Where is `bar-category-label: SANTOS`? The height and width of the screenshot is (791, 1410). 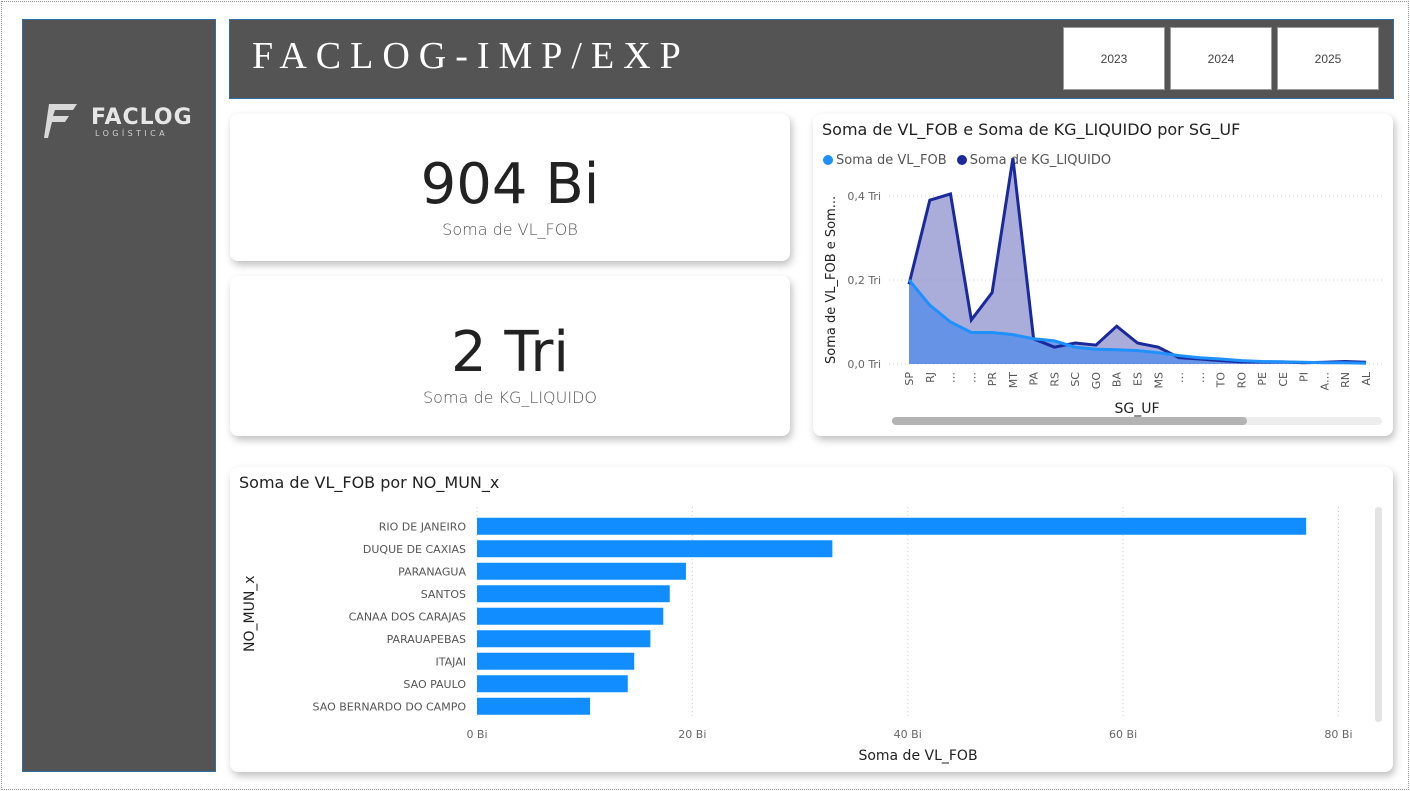
bar-category-label: SANTOS is located at coordinates (443, 594).